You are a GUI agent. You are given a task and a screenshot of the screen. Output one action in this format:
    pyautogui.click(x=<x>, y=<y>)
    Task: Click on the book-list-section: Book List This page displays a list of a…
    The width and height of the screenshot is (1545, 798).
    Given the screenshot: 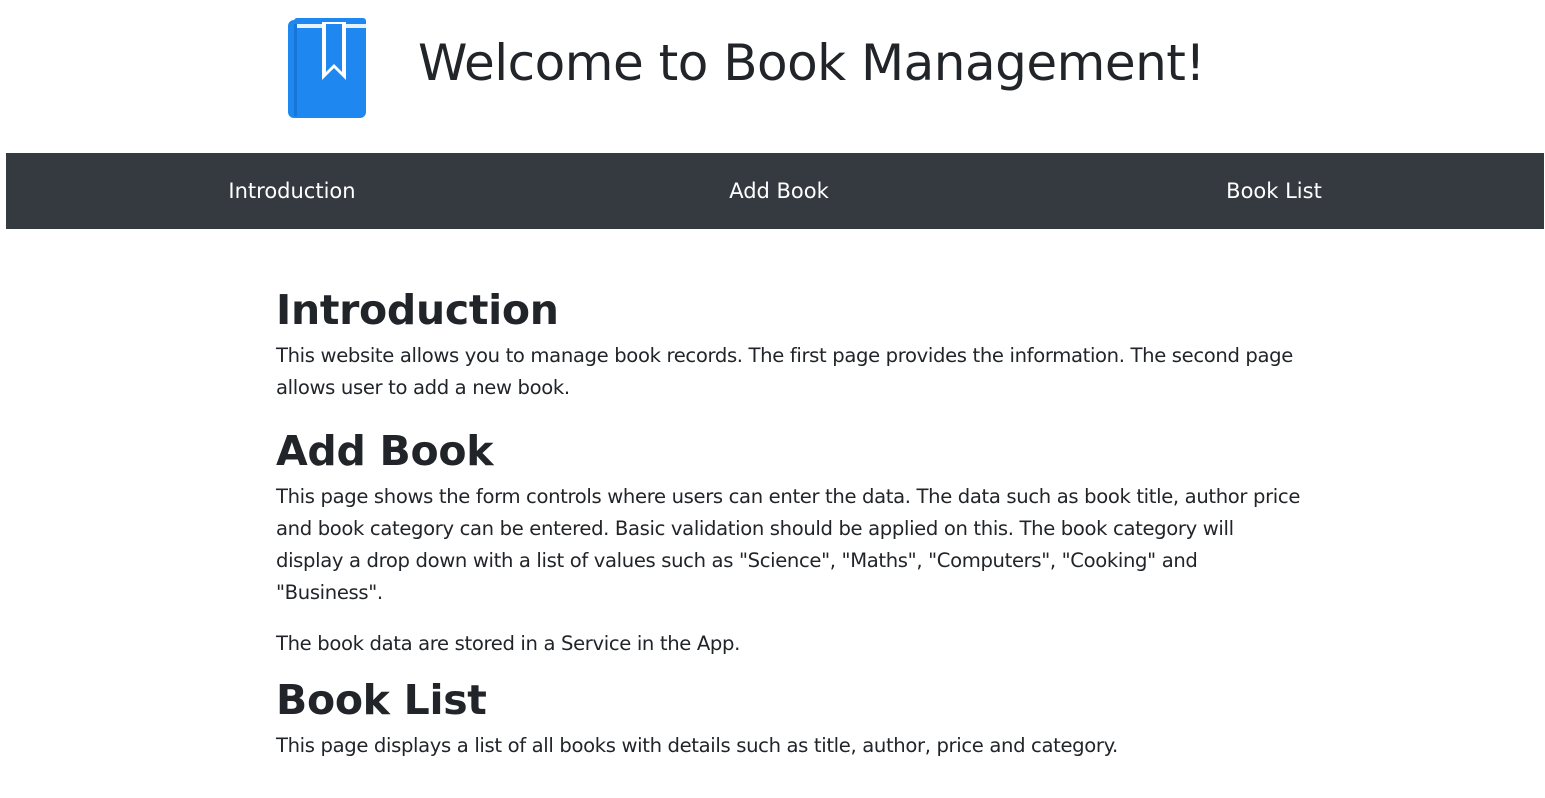 What is the action you would take?
    pyautogui.click(x=788, y=717)
    